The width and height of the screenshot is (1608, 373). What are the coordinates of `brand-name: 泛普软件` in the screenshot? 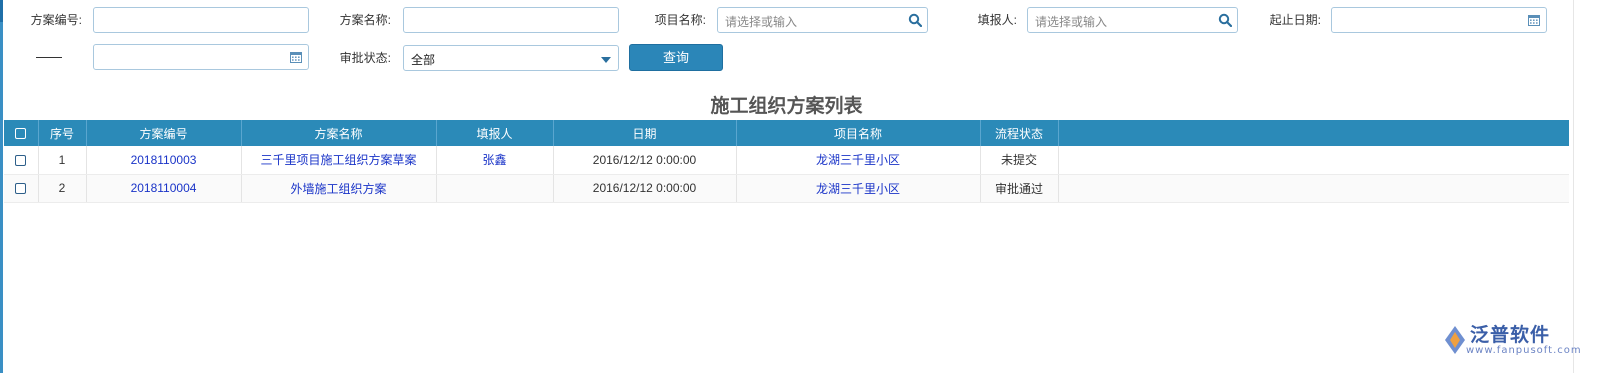 It's located at (1510, 335).